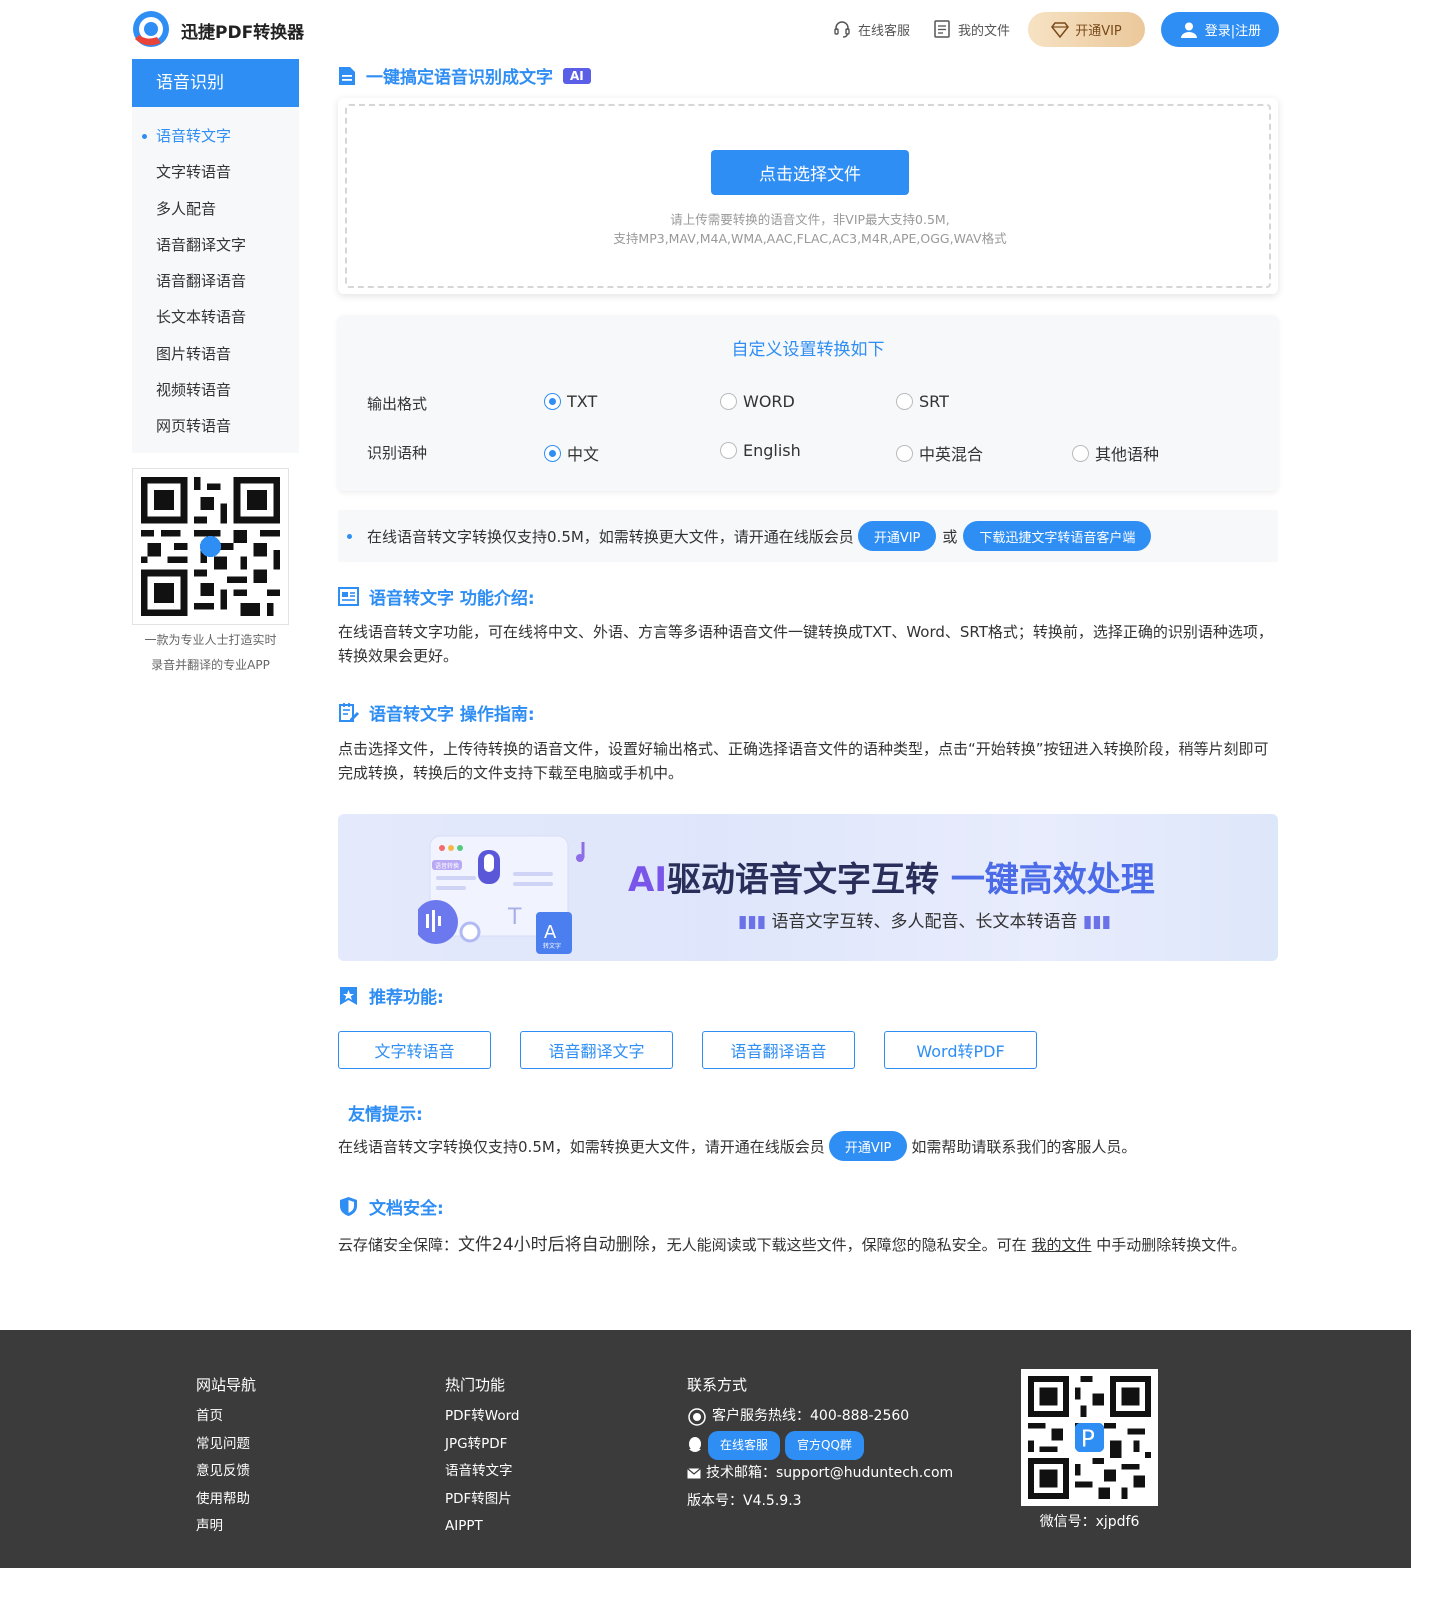 Image resolution: width=1440 pixels, height=1600 pixels. What do you see at coordinates (482, 1445) in the screenshot?
I see `footer-link-jpg-to-pdf: JPG转PDF` at bounding box center [482, 1445].